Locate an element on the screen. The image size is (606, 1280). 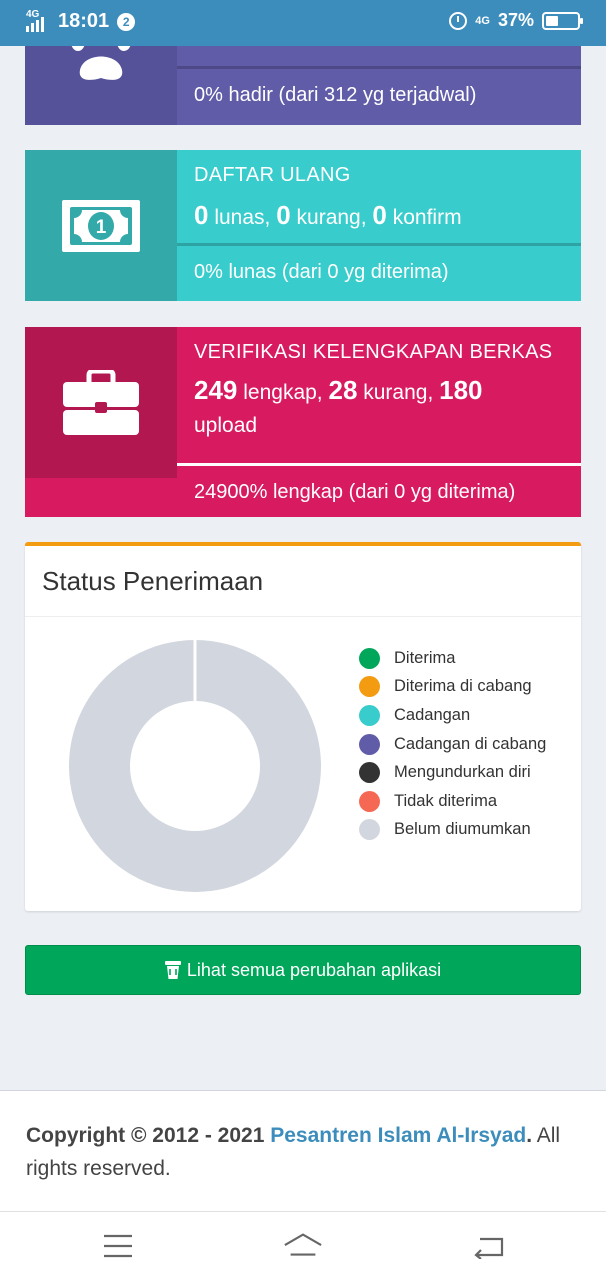
short-count: 0 is located at coordinates (283, 215).